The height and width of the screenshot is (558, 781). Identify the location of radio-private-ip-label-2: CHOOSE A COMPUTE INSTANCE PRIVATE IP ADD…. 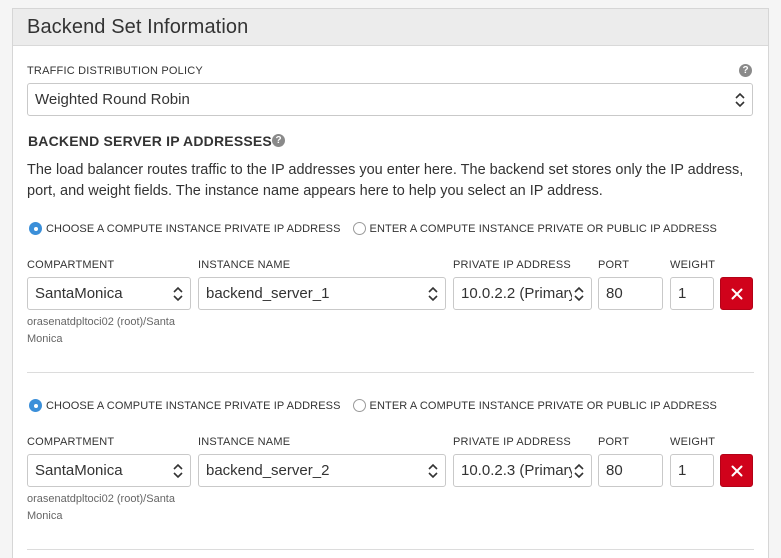
(193, 406).